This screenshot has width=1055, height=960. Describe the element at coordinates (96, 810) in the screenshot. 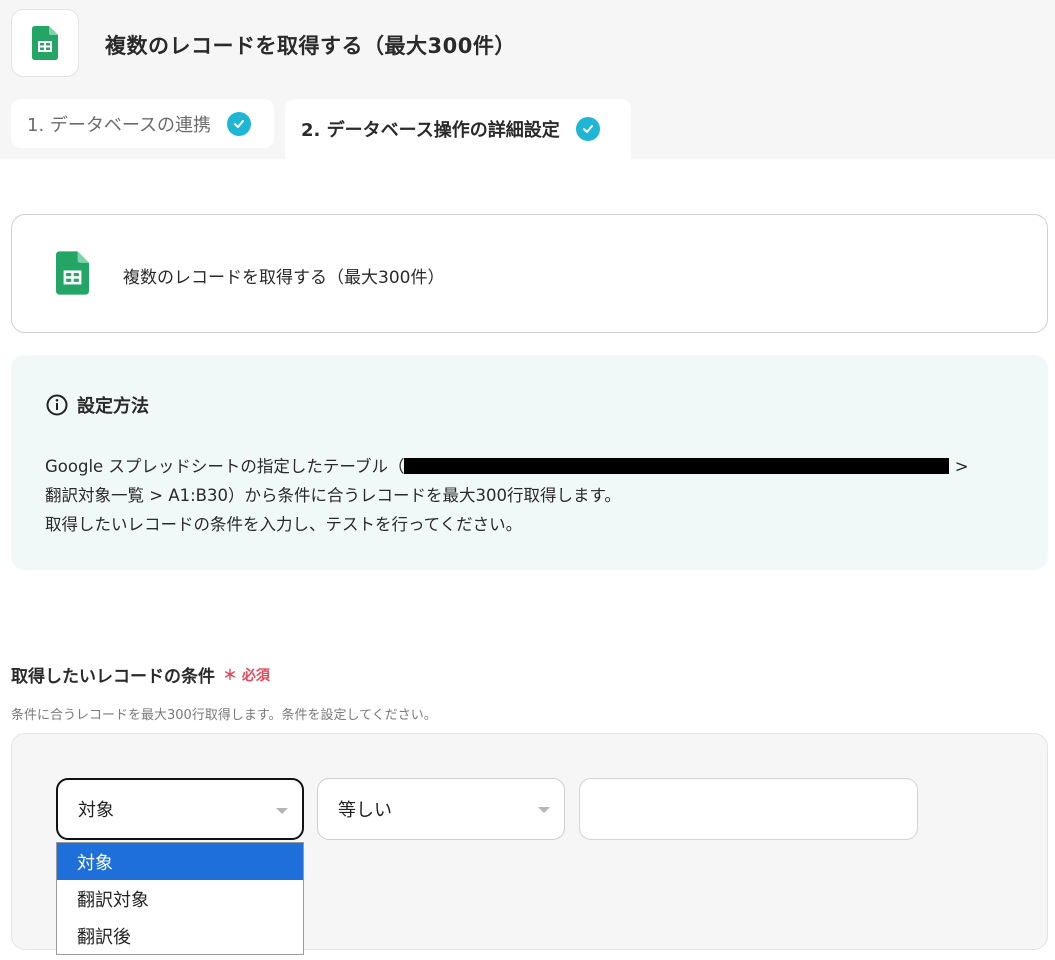

I see `target-field-value: 対象` at that location.